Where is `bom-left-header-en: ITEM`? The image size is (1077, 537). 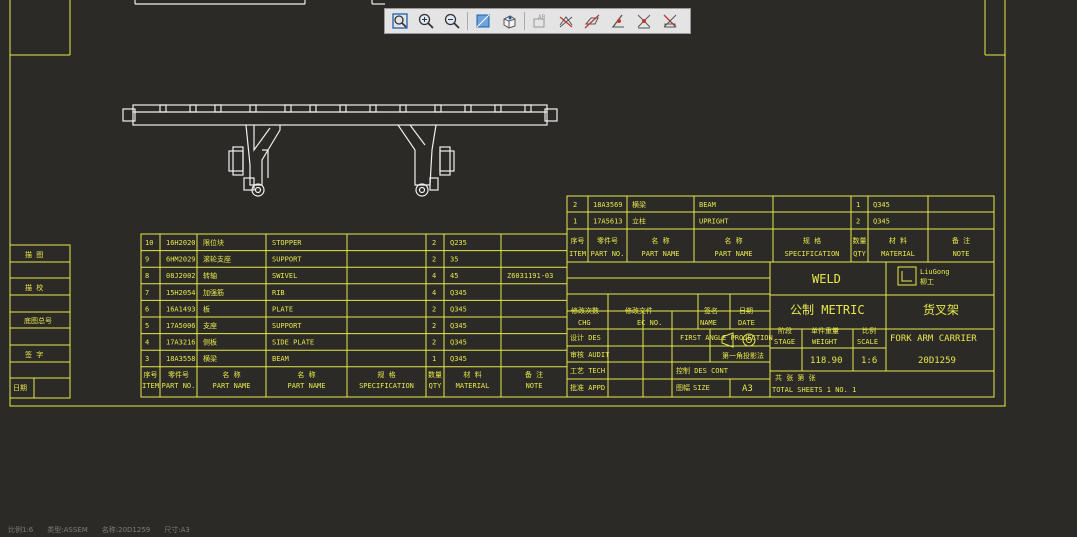 bom-left-header-en: ITEM is located at coordinates (150, 386).